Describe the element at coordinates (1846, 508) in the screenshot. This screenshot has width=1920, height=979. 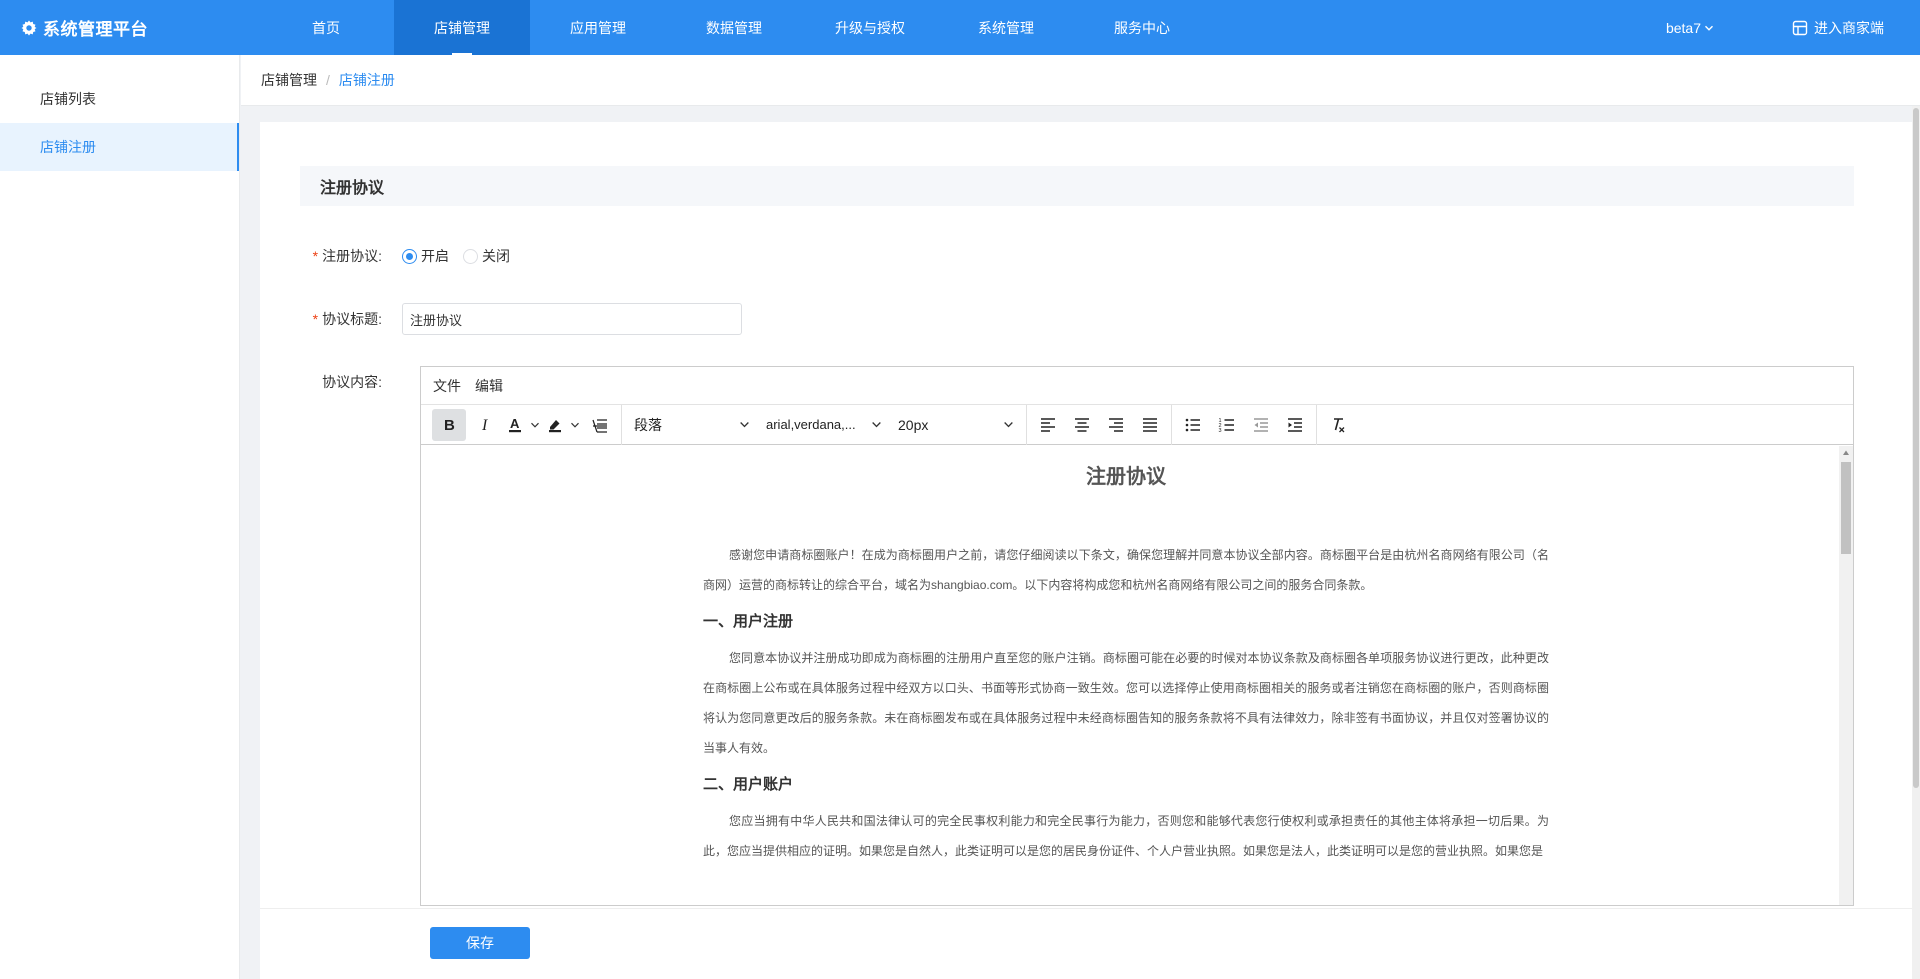
I see `editor-scrollbar-thumb` at that location.